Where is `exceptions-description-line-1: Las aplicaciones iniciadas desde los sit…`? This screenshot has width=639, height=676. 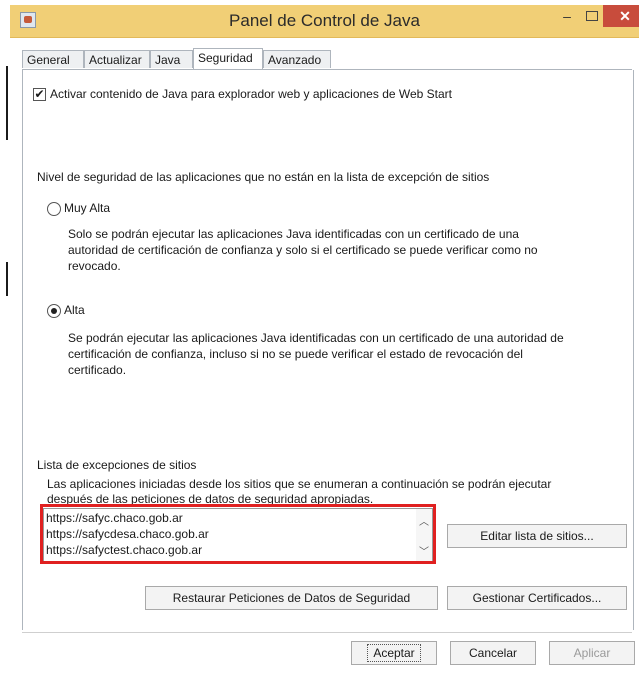 exceptions-description-line-1: Las aplicaciones iniciadas desde los sit… is located at coordinates (299, 484).